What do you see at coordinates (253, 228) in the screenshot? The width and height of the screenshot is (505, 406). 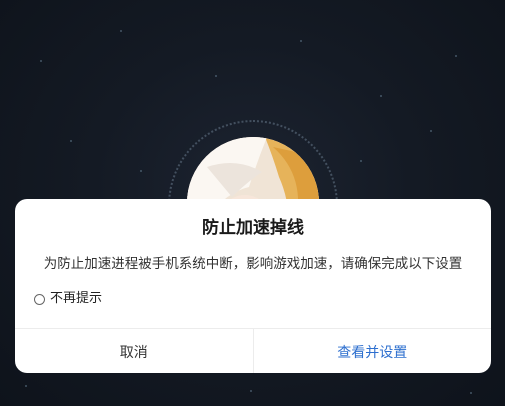 I see `dialog-title: 防止加速掉线` at bounding box center [253, 228].